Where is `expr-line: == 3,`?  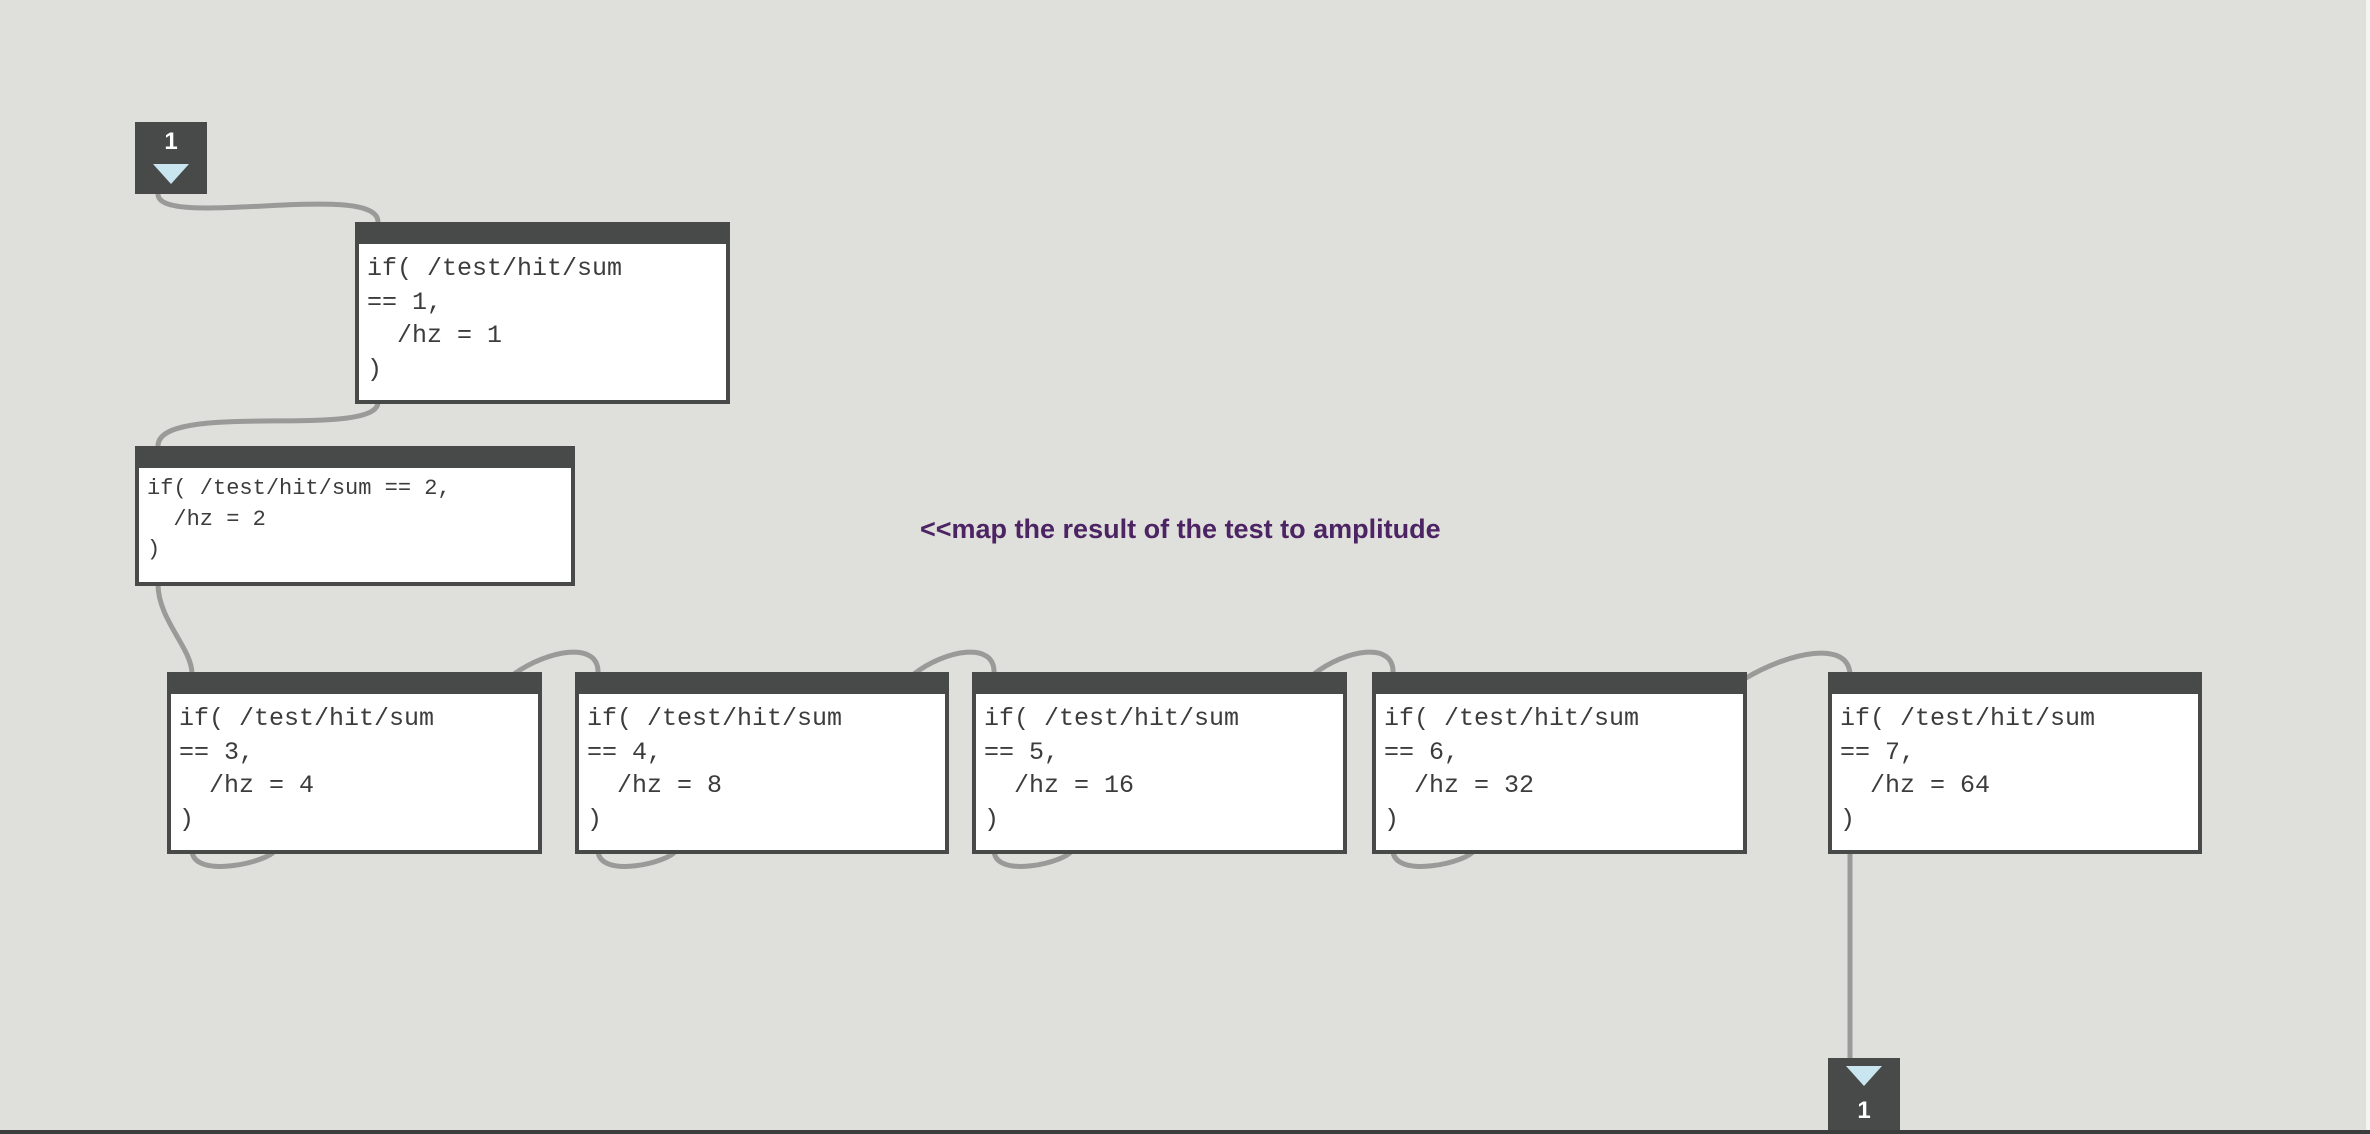 expr-line: == 3, is located at coordinates (217, 752).